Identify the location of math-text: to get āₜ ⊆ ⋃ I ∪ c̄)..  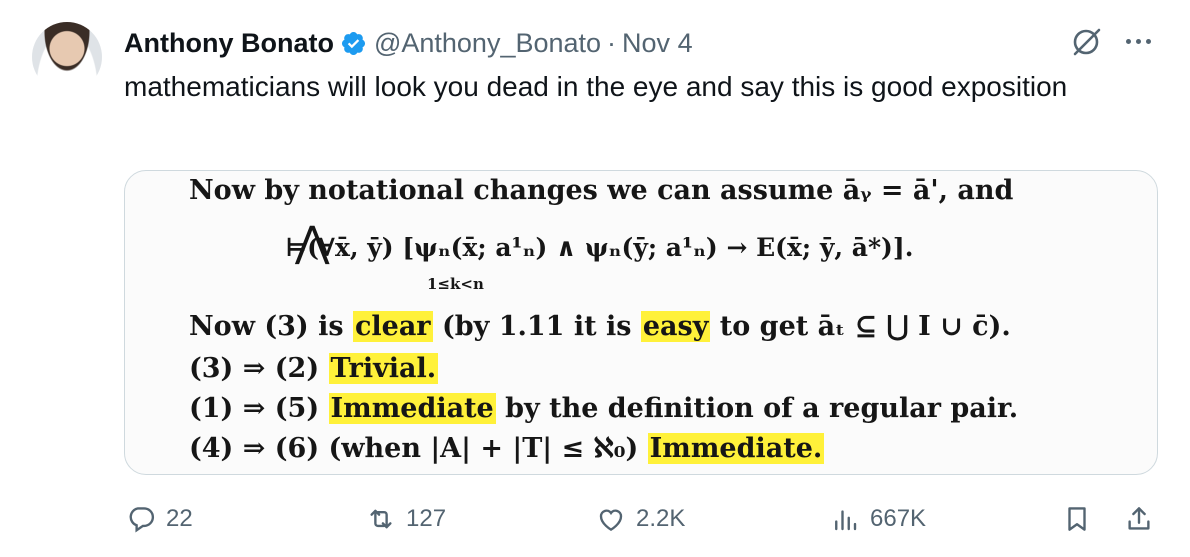
(860, 326).